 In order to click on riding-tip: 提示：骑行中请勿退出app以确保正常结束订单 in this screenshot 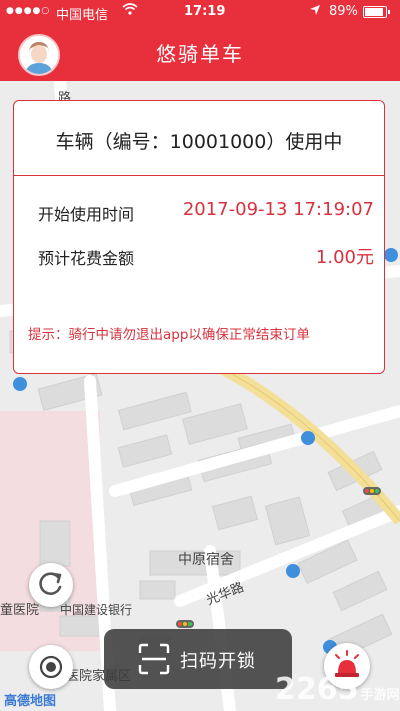, I will do `click(169, 335)`.